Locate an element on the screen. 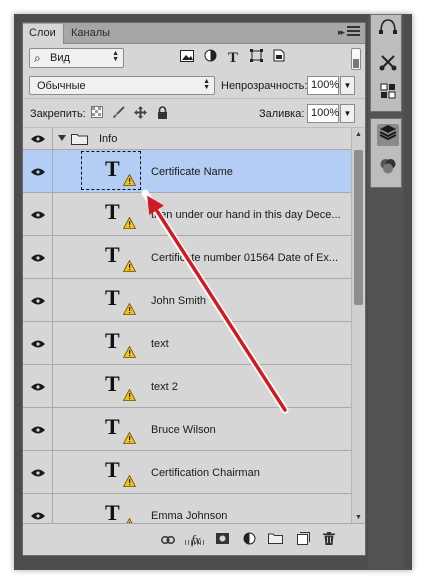 The width and height of the screenshot is (426, 583). scrollbar-thumb is located at coordinates (358, 227).